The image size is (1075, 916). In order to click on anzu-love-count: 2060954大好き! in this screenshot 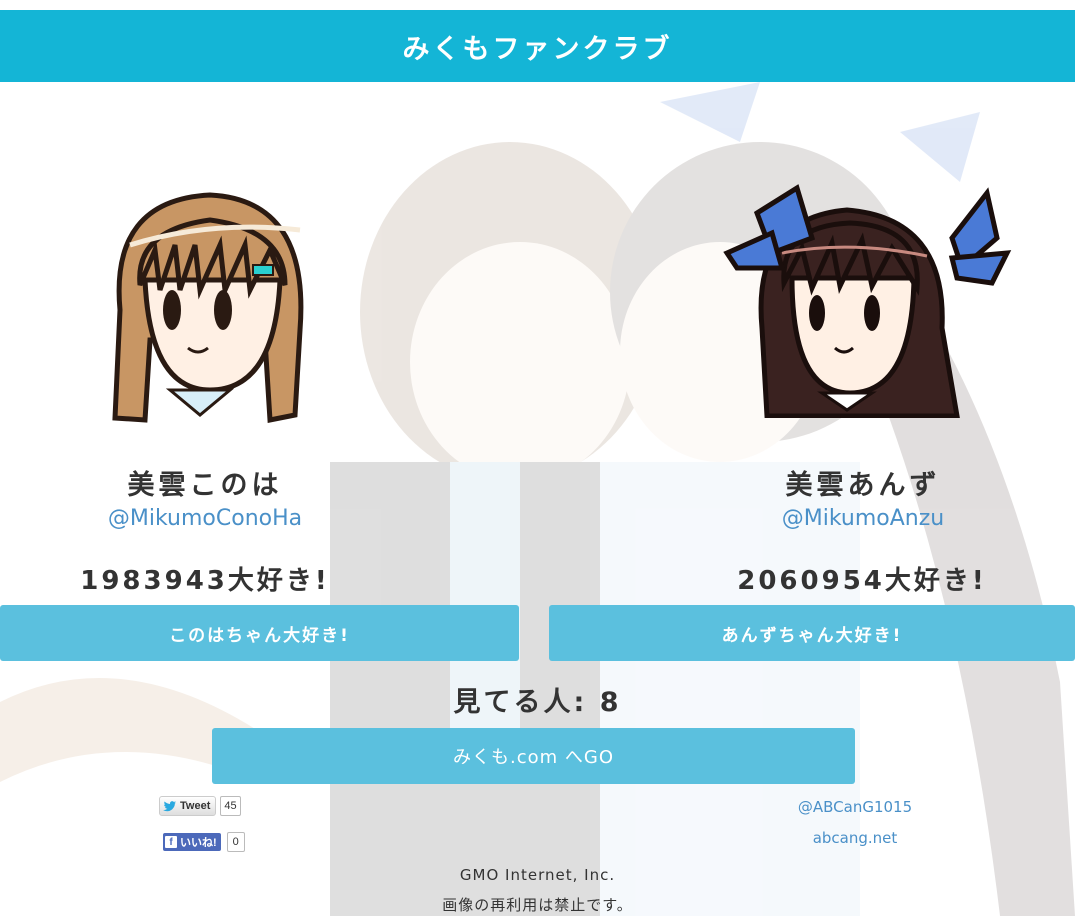, I will do `click(862, 581)`.